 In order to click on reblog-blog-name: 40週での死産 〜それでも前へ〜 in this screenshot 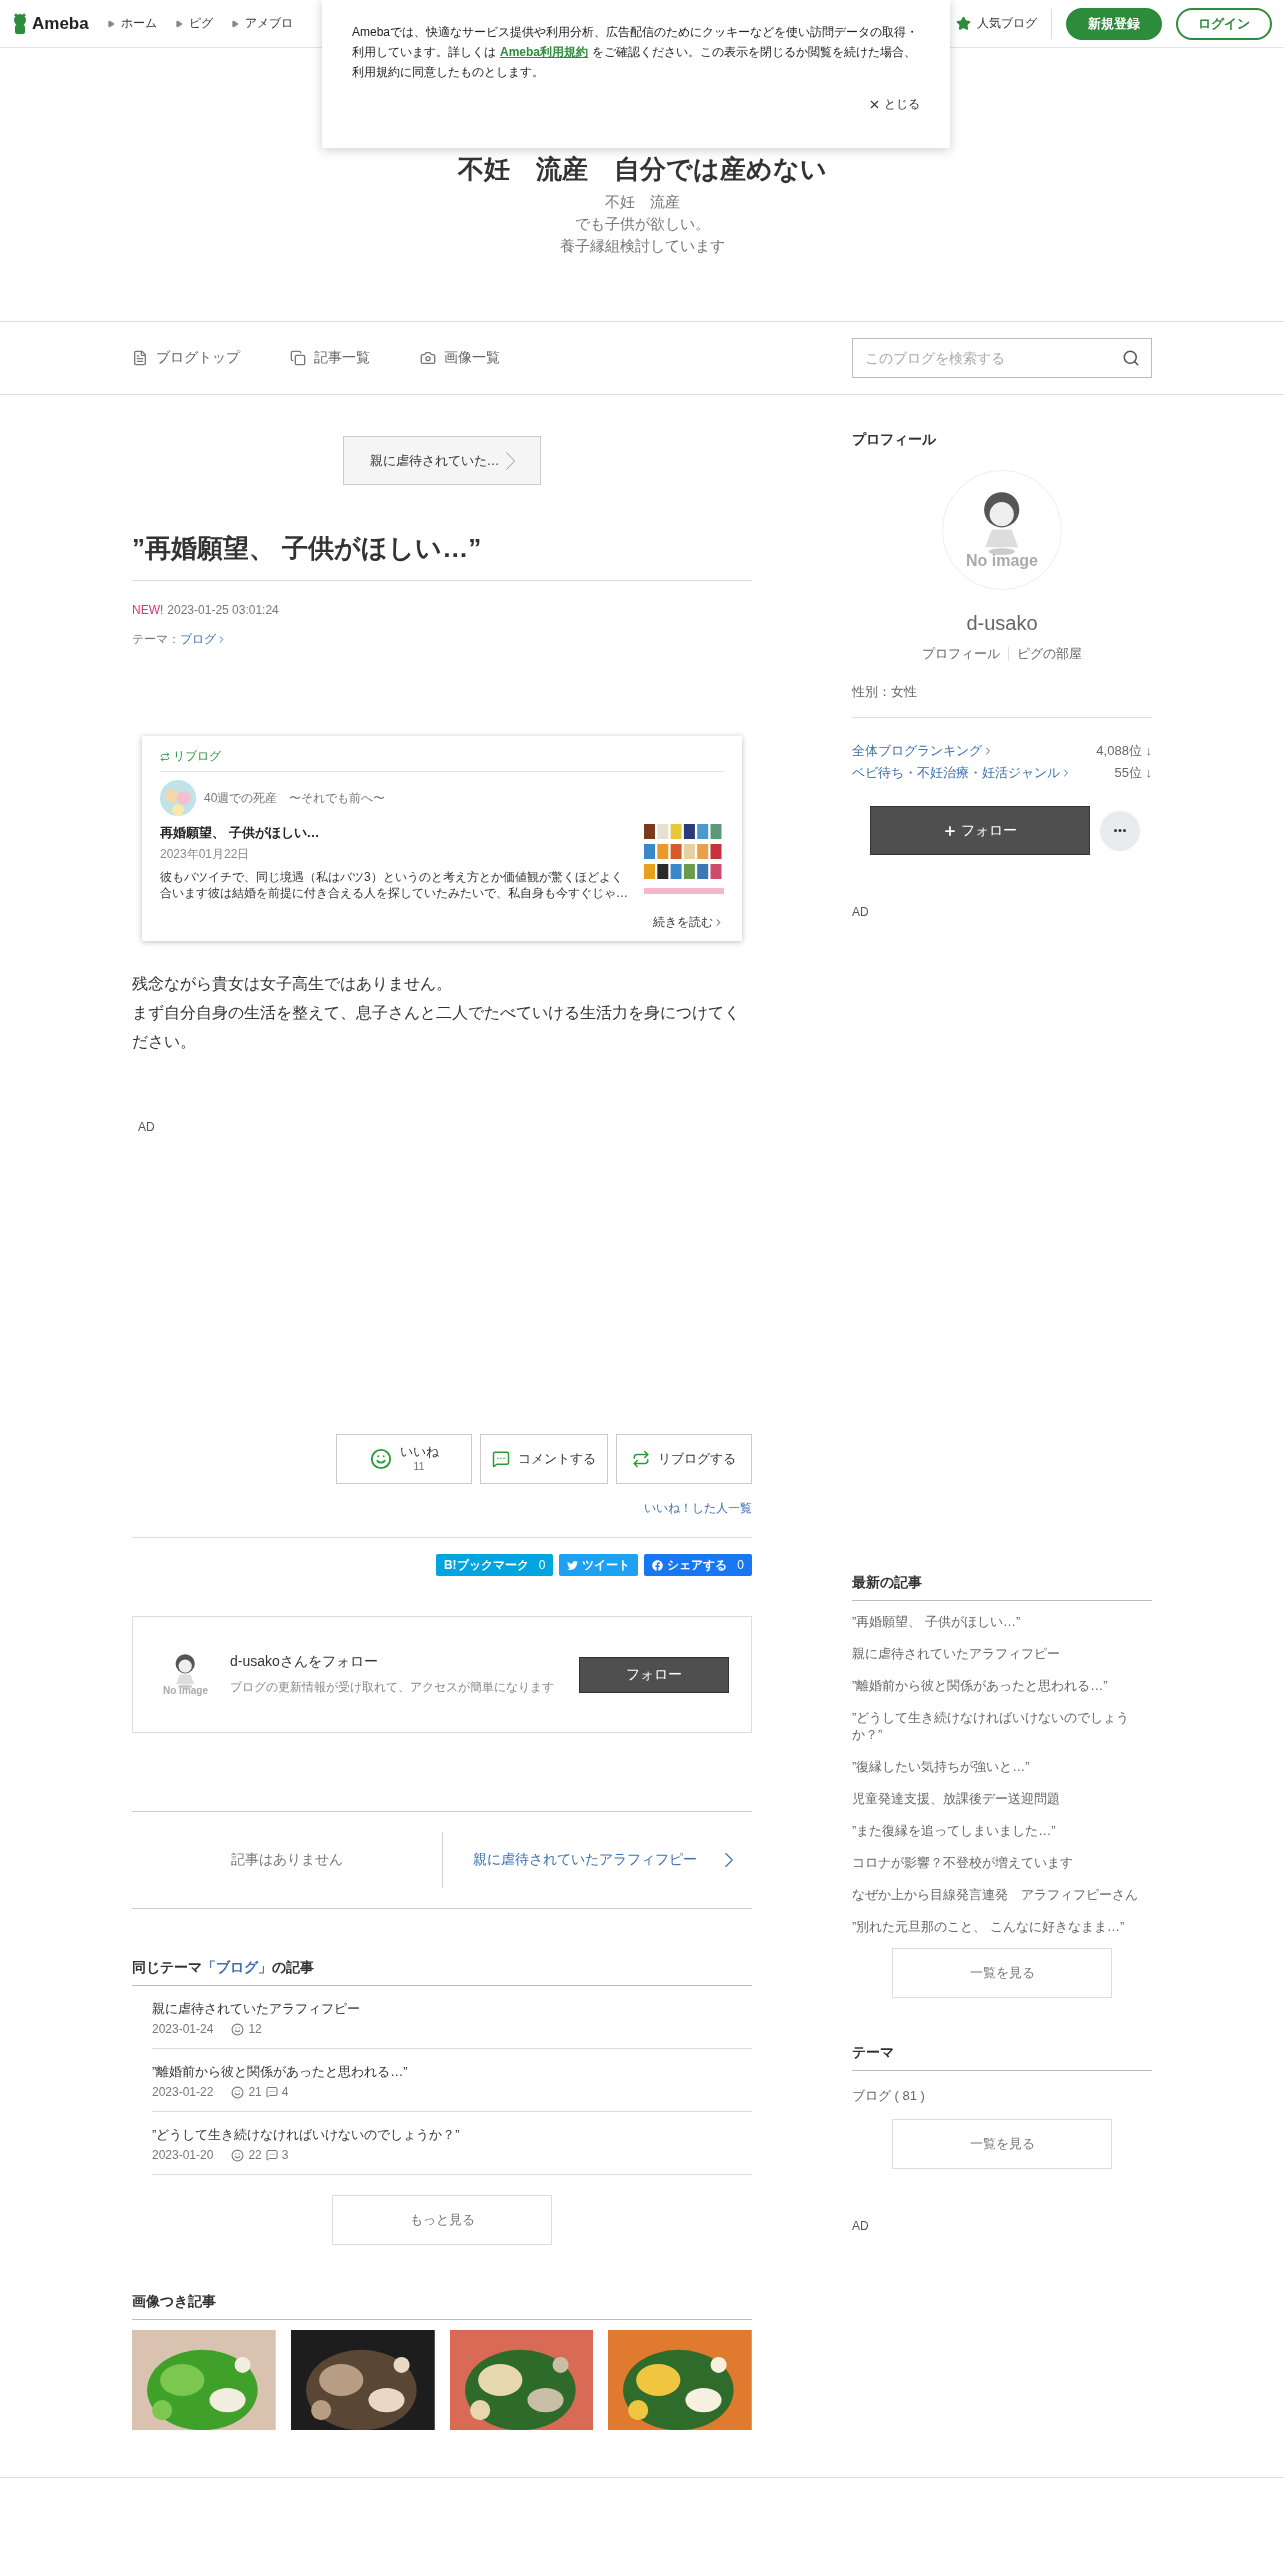, I will do `click(295, 798)`.